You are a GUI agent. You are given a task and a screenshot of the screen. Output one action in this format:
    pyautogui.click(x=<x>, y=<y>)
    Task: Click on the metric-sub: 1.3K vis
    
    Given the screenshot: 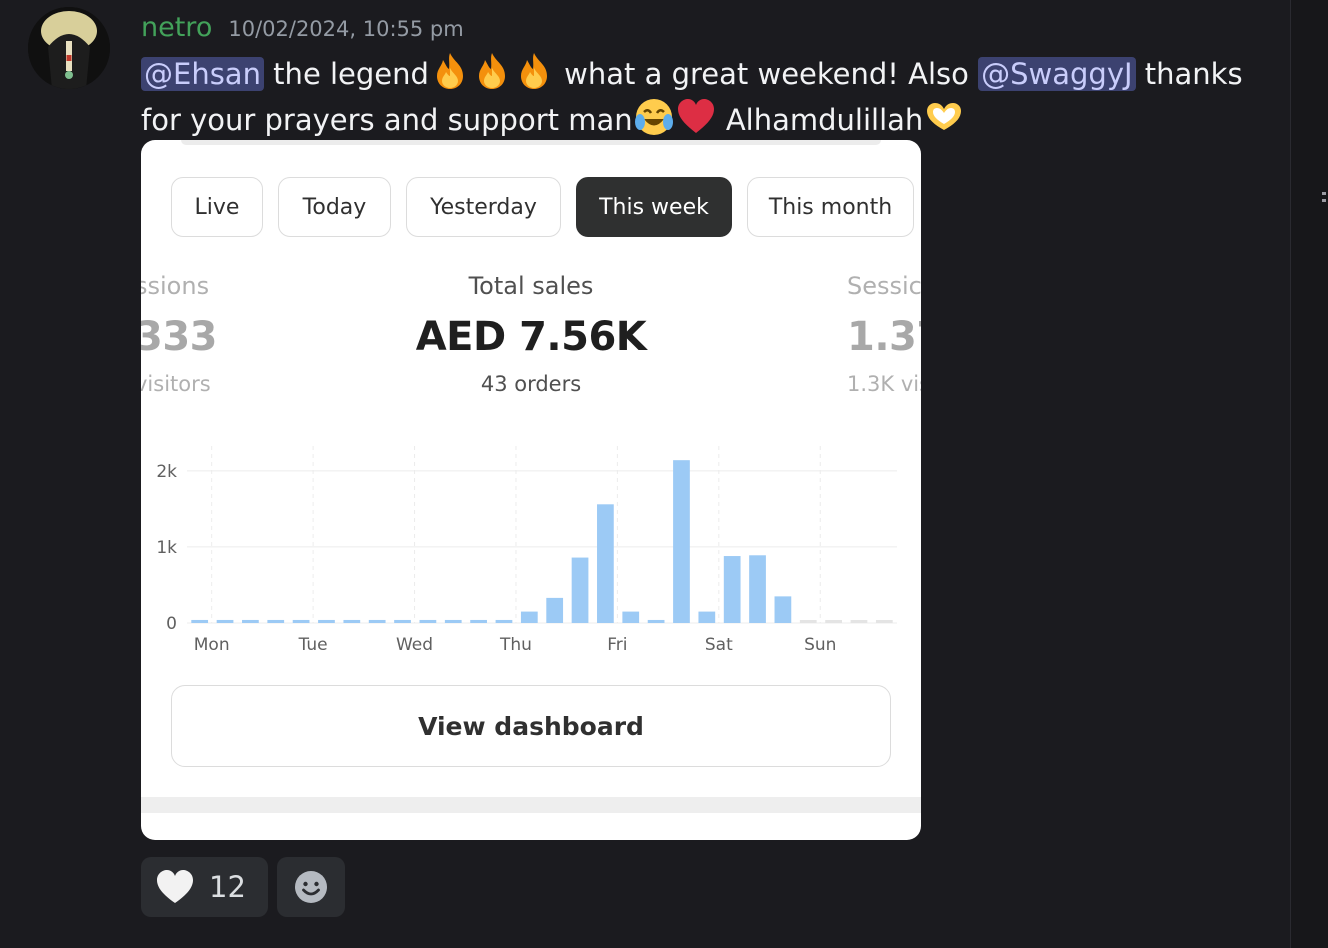 What is the action you would take?
    pyautogui.click(x=884, y=384)
    